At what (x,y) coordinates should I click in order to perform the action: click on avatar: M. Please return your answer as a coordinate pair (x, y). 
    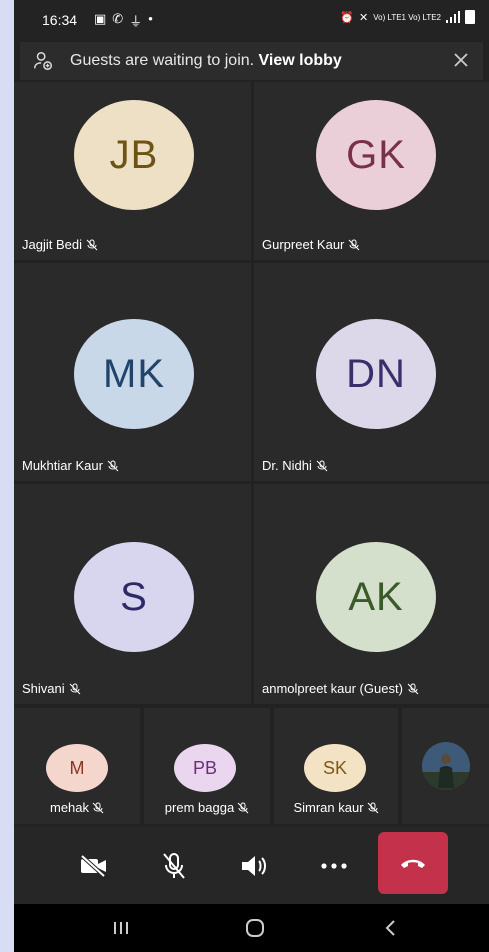
    Looking at the image, I should click on (77, 768).